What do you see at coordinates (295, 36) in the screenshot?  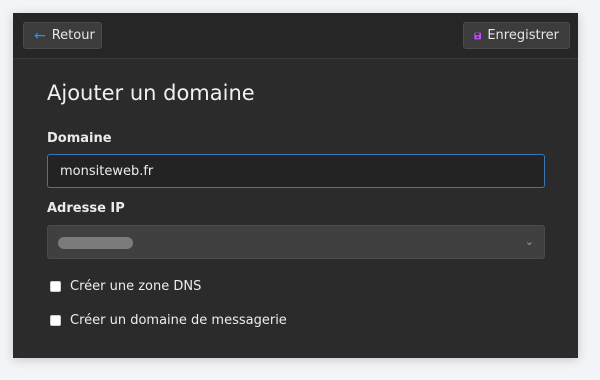 I see `toolbar: ← Retour Enregistrer` at bounding box center [295, 36].